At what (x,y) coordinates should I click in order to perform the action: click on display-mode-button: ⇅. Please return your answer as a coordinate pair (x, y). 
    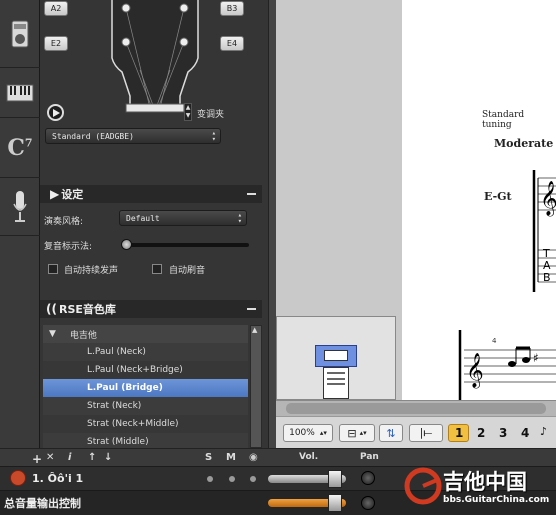
    Looking at the image, I should click on (391, 433).